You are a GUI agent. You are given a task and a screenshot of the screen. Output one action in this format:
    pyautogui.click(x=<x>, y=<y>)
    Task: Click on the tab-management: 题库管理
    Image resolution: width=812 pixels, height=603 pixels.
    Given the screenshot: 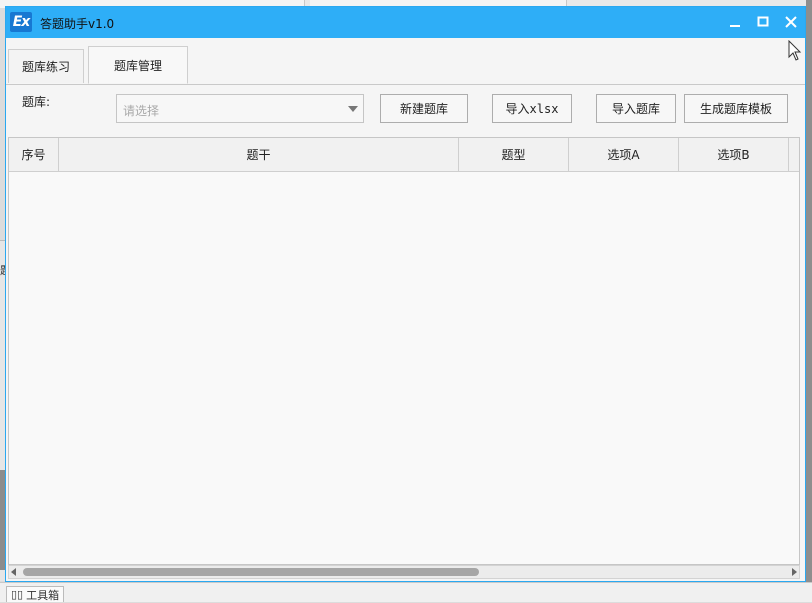 What is the action you would take?
    pyautogui.click(x=138, y=65)
    